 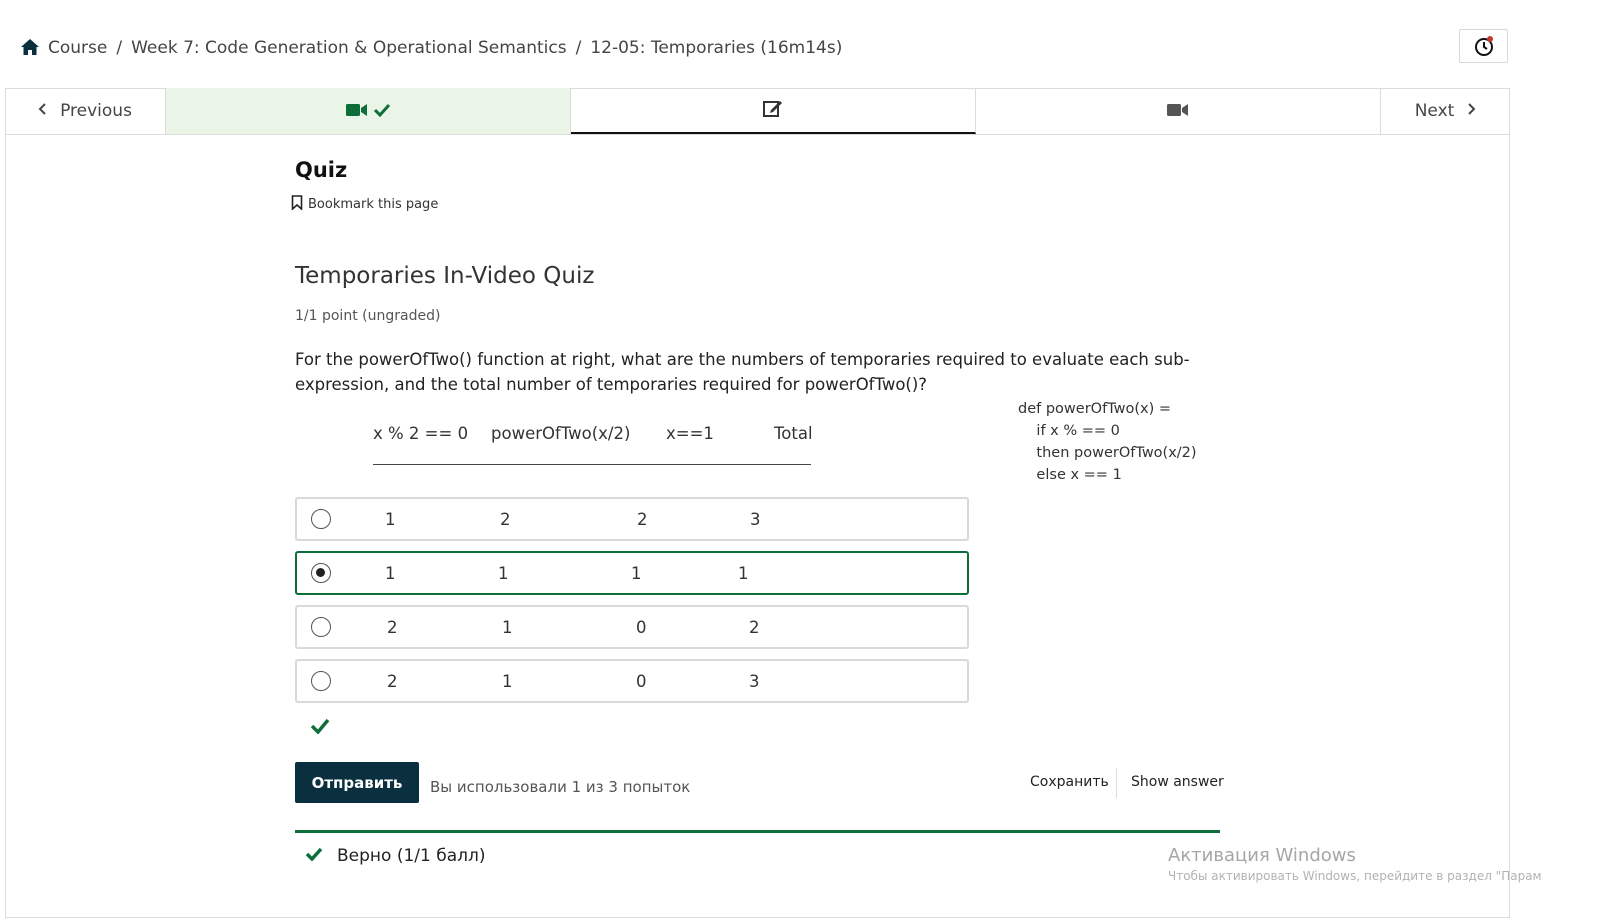 What do you see at coordinates (1069, 431) in the screenshot?
I see `code-line: if x % == 0` at bounding box center [1069, 431].